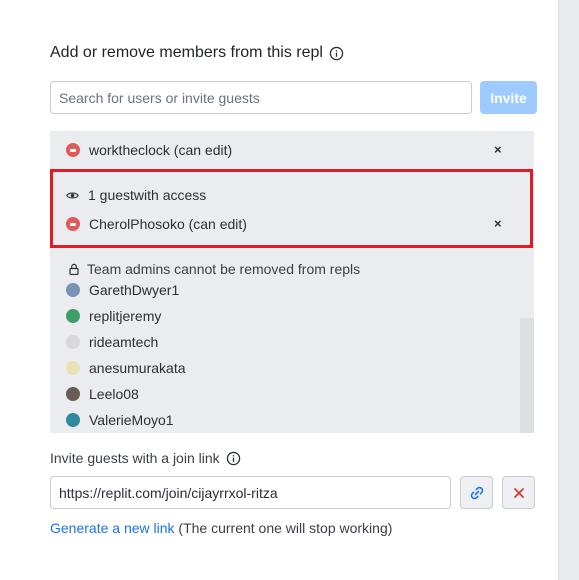  Describe the element at coordinates (261, 97) in the screenshot. I see `search-input` at that location.